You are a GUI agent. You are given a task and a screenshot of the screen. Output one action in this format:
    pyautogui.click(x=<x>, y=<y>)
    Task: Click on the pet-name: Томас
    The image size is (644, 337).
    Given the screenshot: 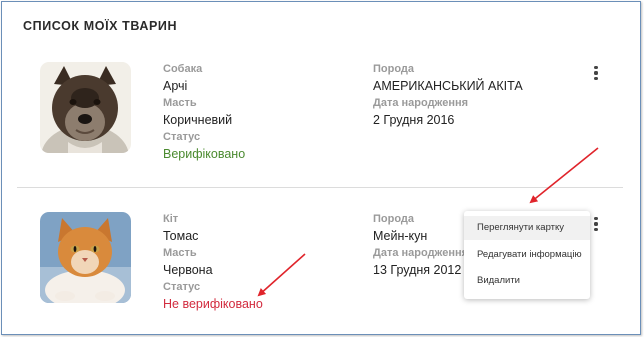 What is the action you would take?
    pyautogui.click(x=181, y=236)
    